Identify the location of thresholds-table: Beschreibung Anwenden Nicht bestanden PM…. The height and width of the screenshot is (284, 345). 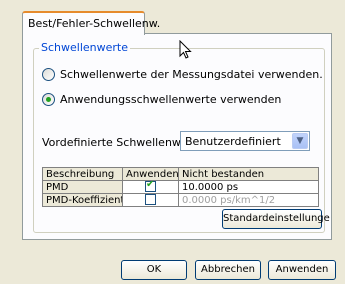
(180, 187).